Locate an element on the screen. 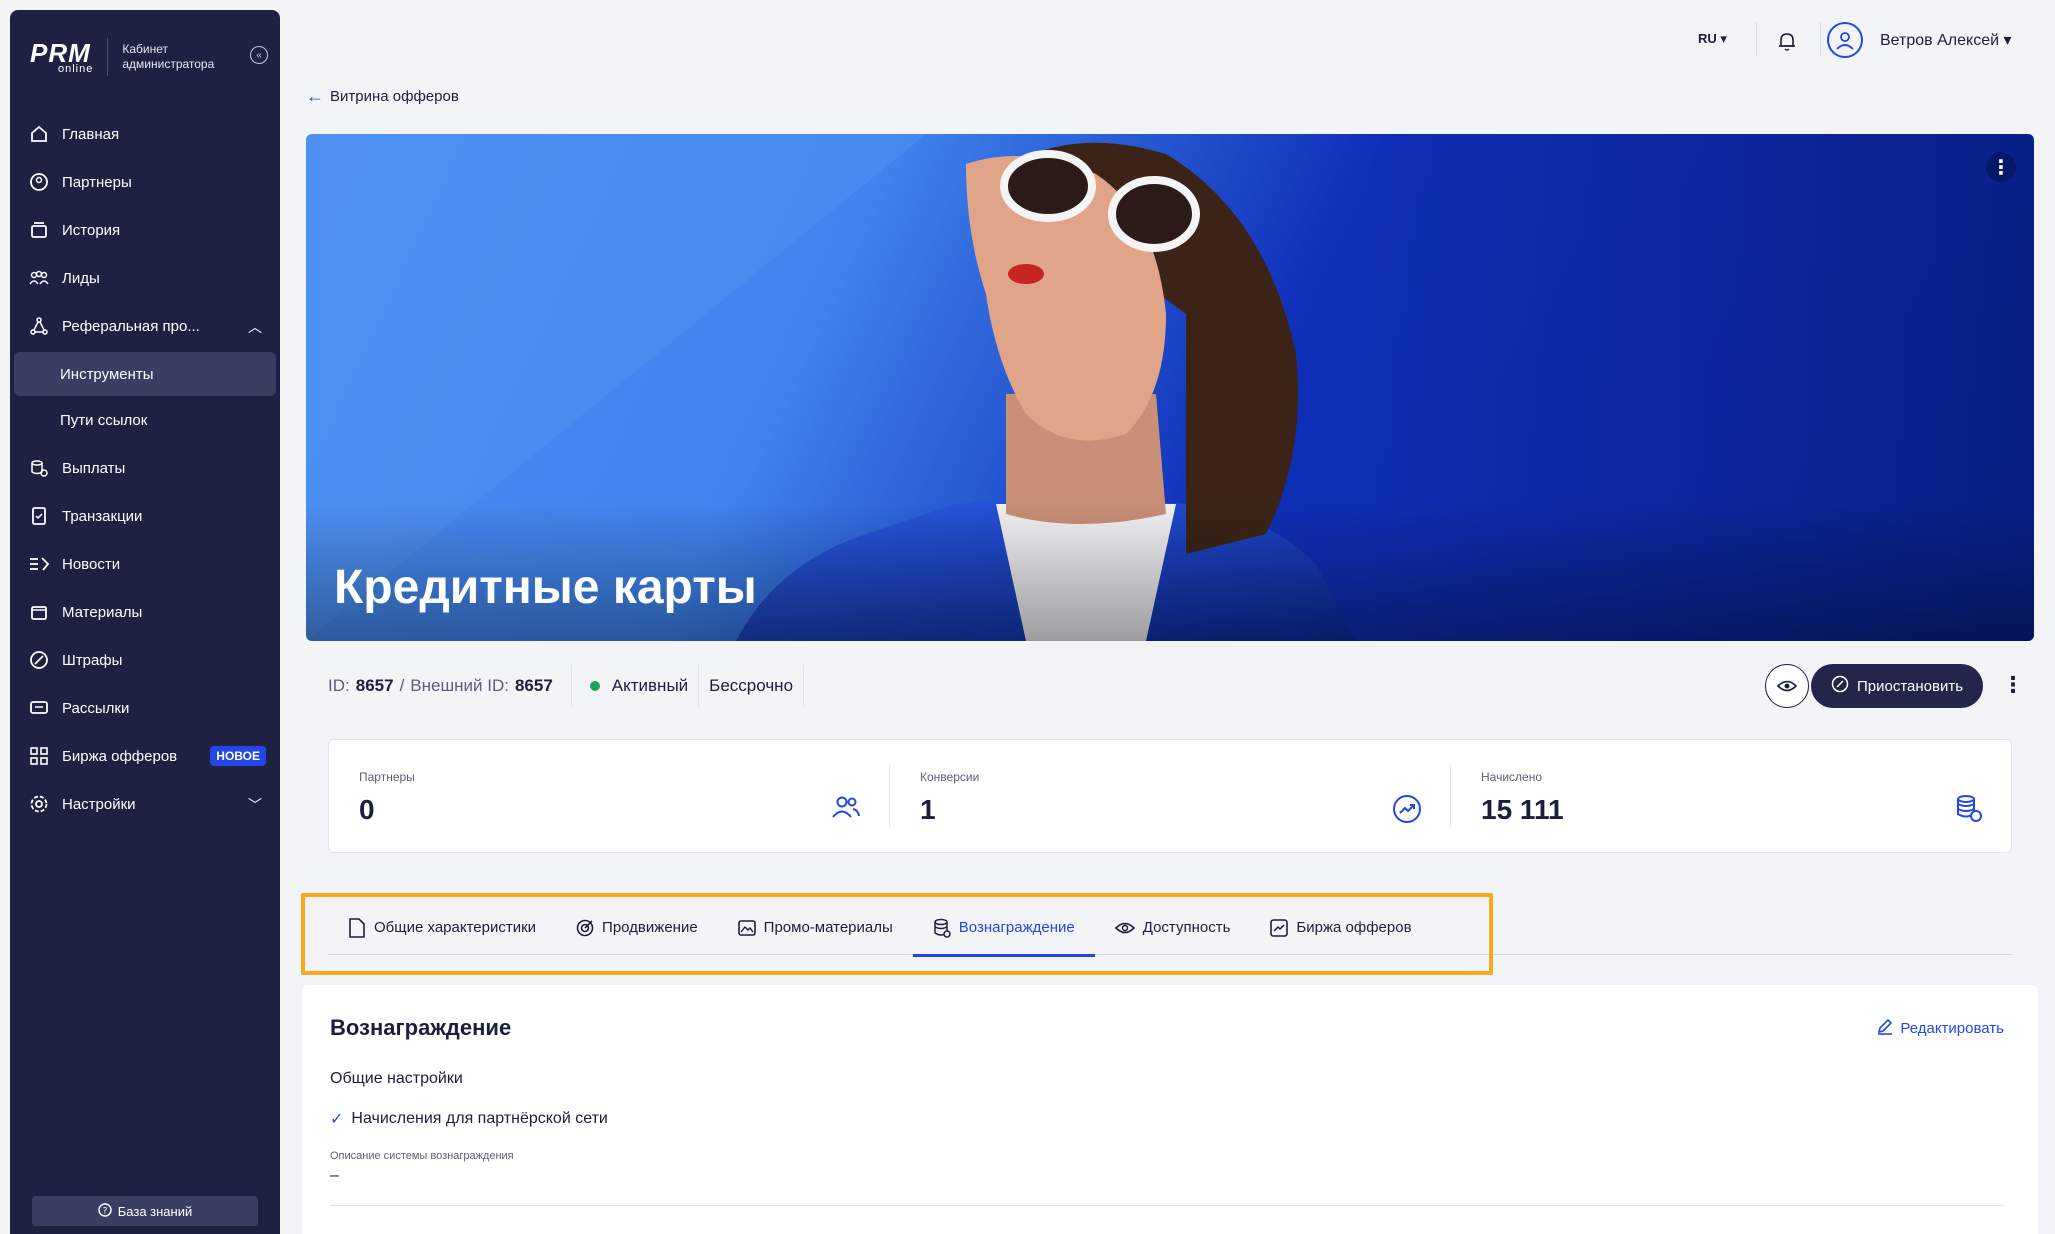 This screenshot has width=2055, height=1234. tab-offers-exchange: Биржа офферов is located at coordinates (1340, 927).